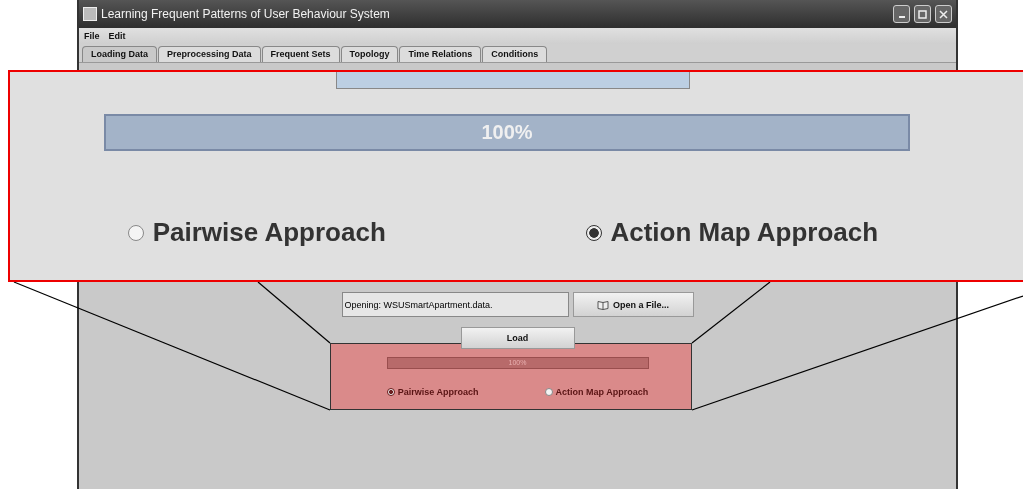  I want to click on maximize-button, so click(922, 14).